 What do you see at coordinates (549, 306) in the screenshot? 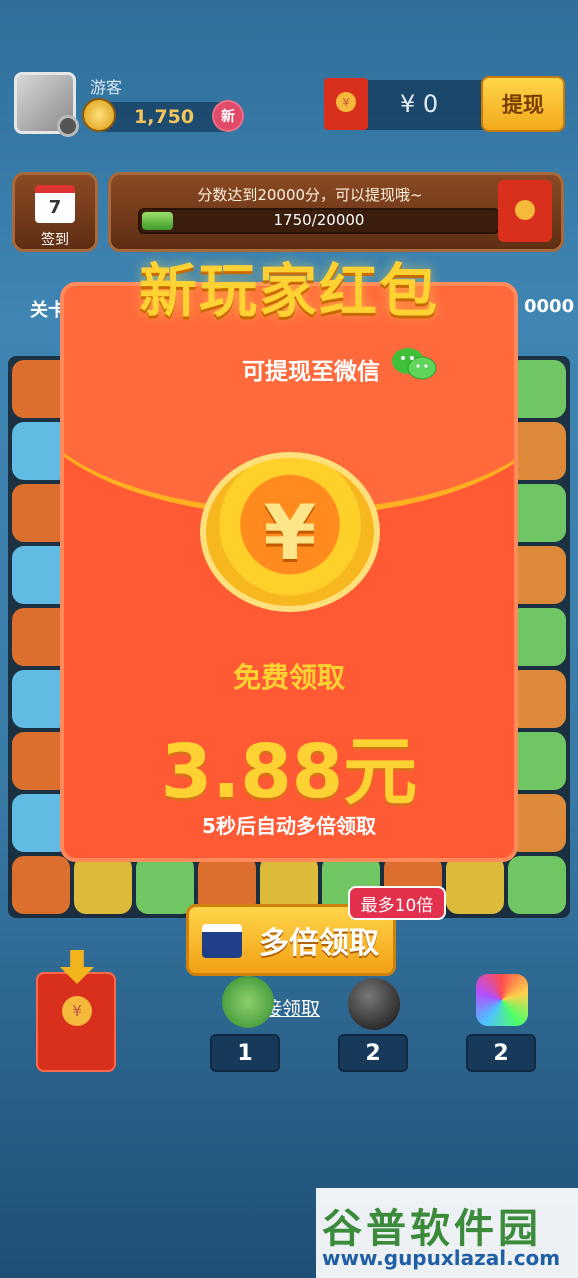
I see `target-score: 0000` at bounding box center [549, 306].